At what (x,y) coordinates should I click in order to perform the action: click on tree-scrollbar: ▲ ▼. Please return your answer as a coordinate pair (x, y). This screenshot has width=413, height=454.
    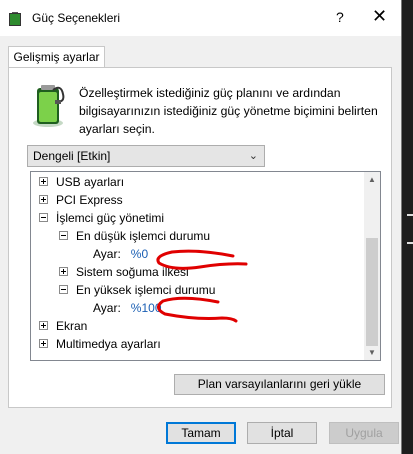
    Looking at the image, I should click on (372, 266).